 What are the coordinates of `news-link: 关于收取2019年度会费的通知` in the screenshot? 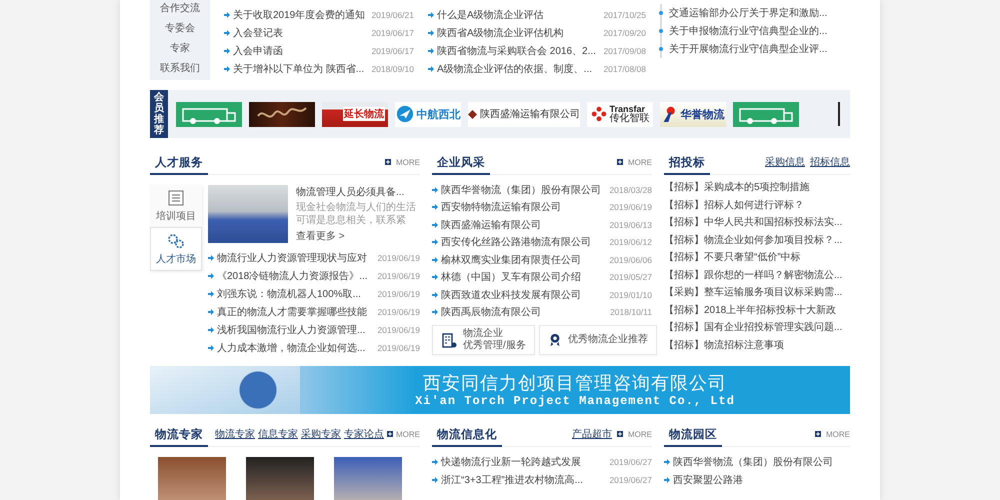 It's located at (300, 15).